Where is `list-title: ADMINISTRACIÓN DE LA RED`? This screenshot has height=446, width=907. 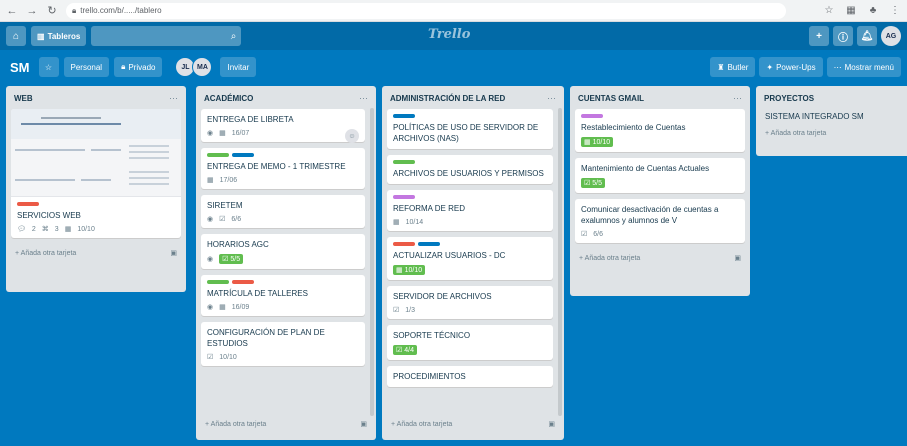
list-title: ADMINISTRACIÓN DE LA RED is located at coordinates (447, 98).